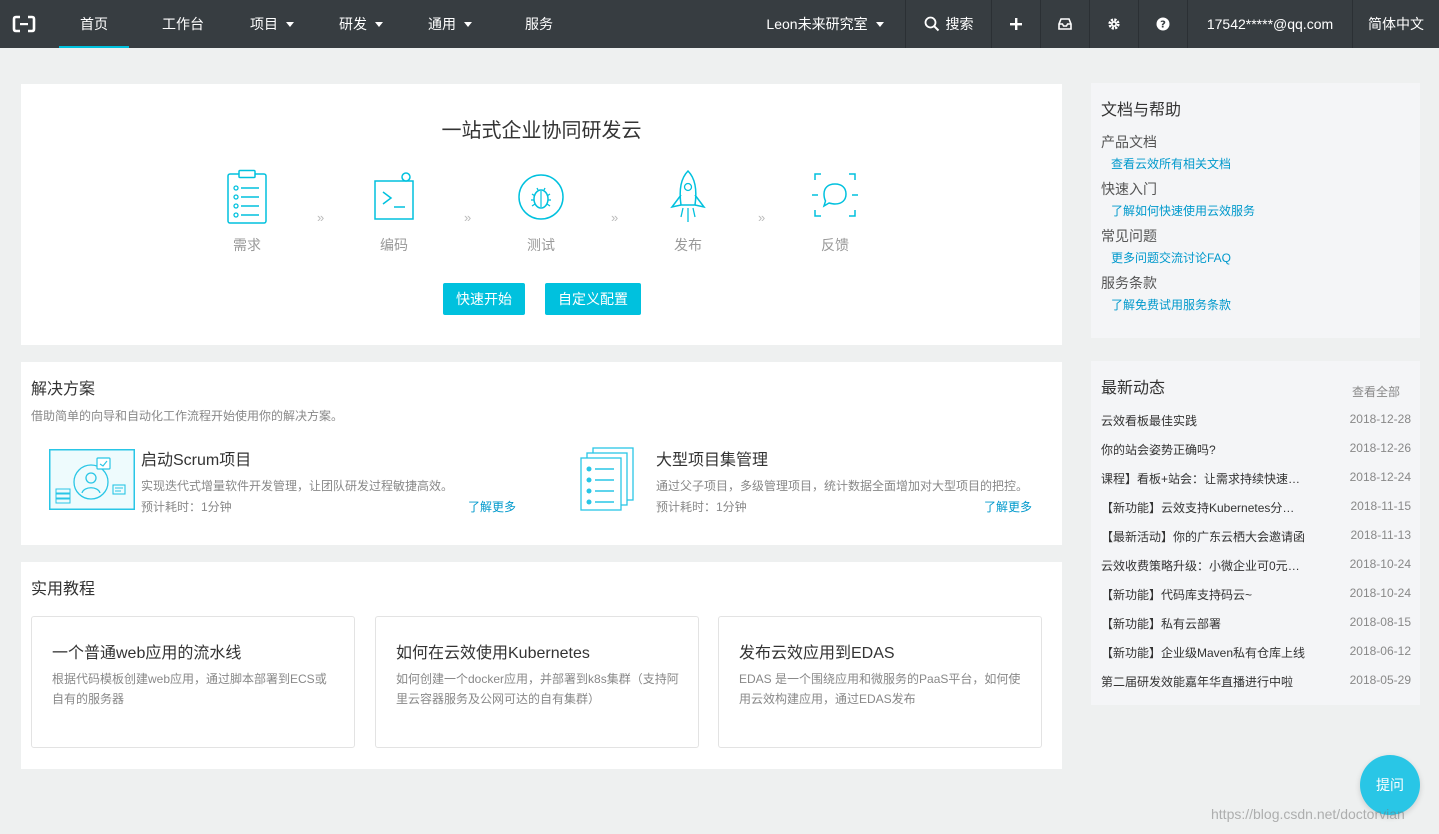  Describe the element at coordinates (1203, 479) in the screenshot. I see `news-title: 课程】看板+站会：让需求持续快速交付` at that location.